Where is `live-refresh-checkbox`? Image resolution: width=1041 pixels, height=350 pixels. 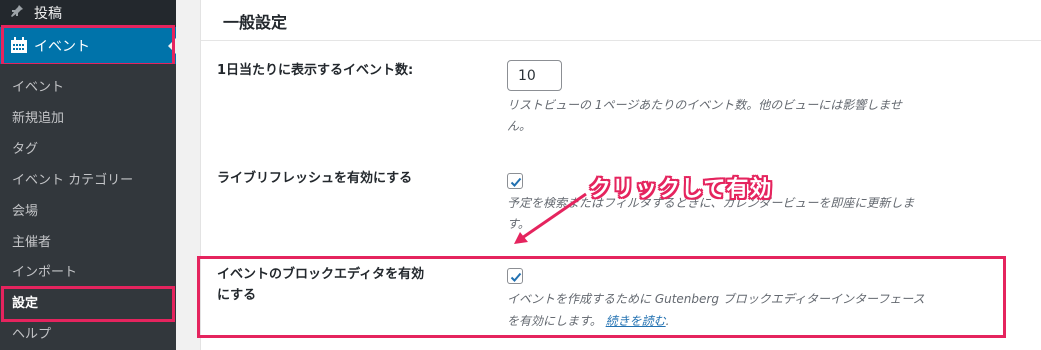
live-refresh-checkbox is located at coordinates (515, 181).